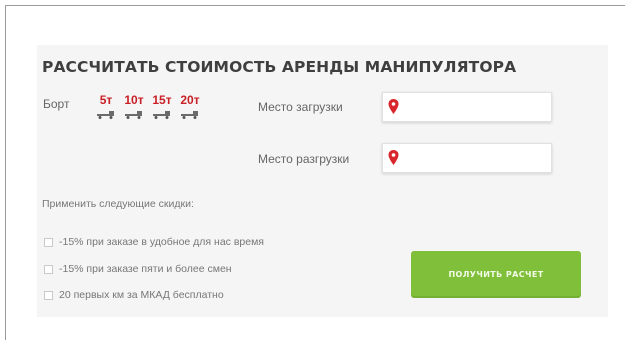 The height and width of the screenshot is (340, 626). Describe the element at coordinates (467, 107) in the screenshot. I see `loading-place-input` at that location.